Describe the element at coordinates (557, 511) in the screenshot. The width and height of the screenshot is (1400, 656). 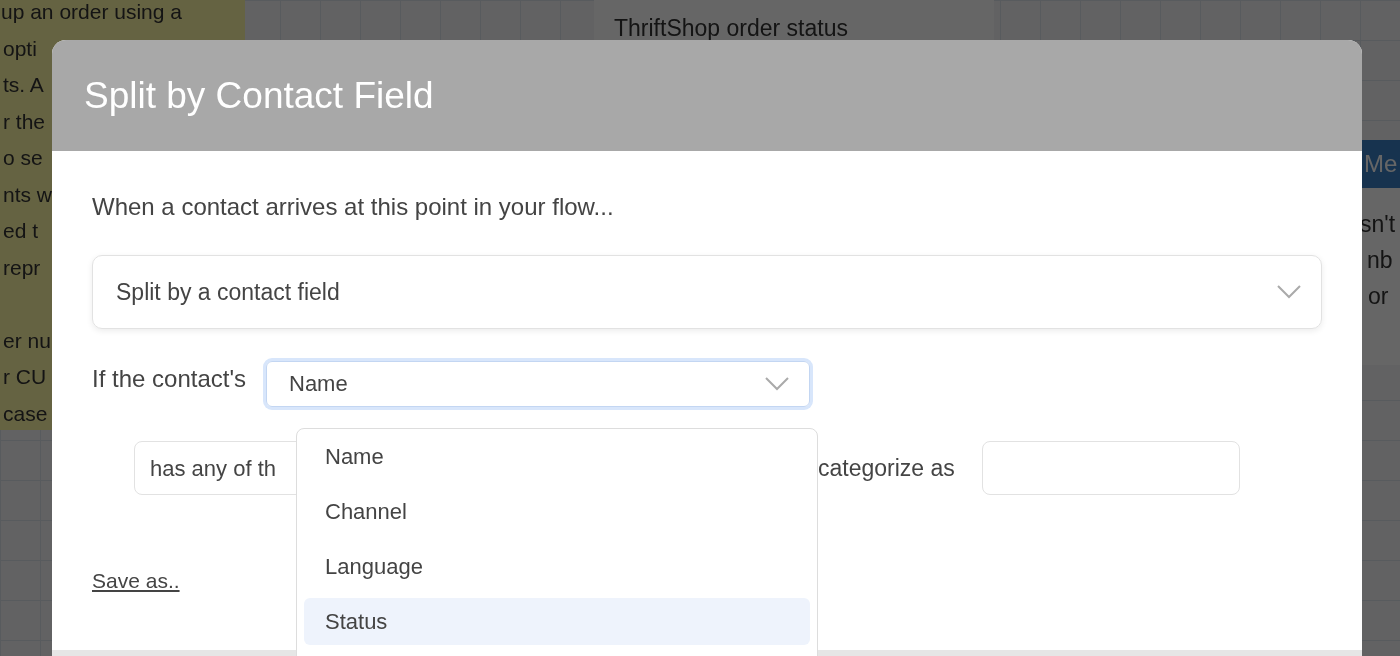
I see `dropdown-option: Channel` at that location.